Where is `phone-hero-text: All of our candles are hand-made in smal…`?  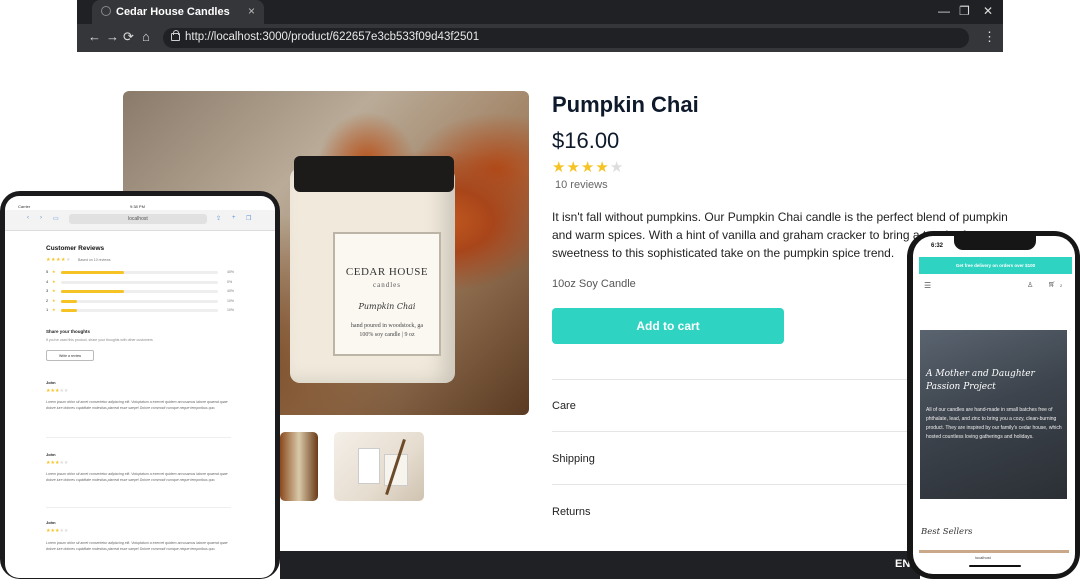
phone-hero-text: All of our candles are hand-made in smal… is located at coordinates (994, 423).